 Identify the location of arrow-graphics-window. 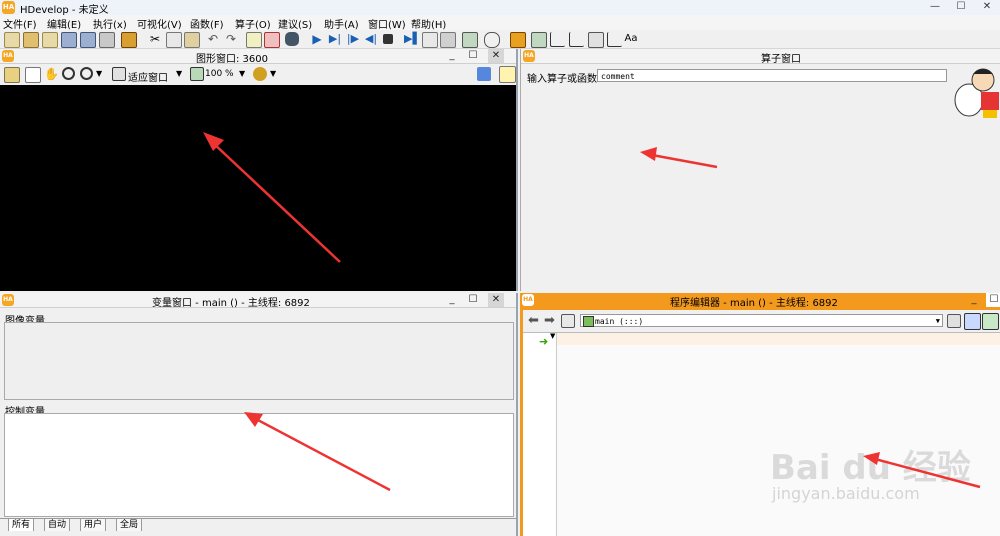
(272, 197).